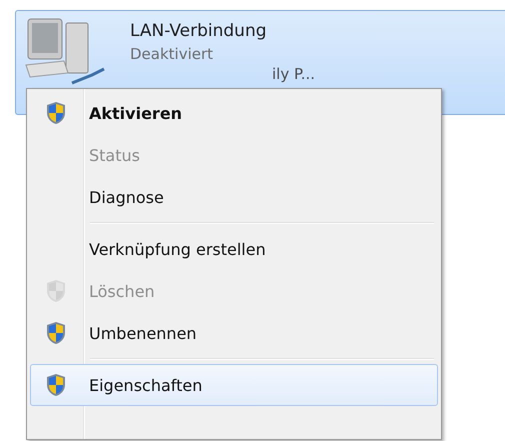  I want to click on menu-item: Diagnose, so click(234, 197).